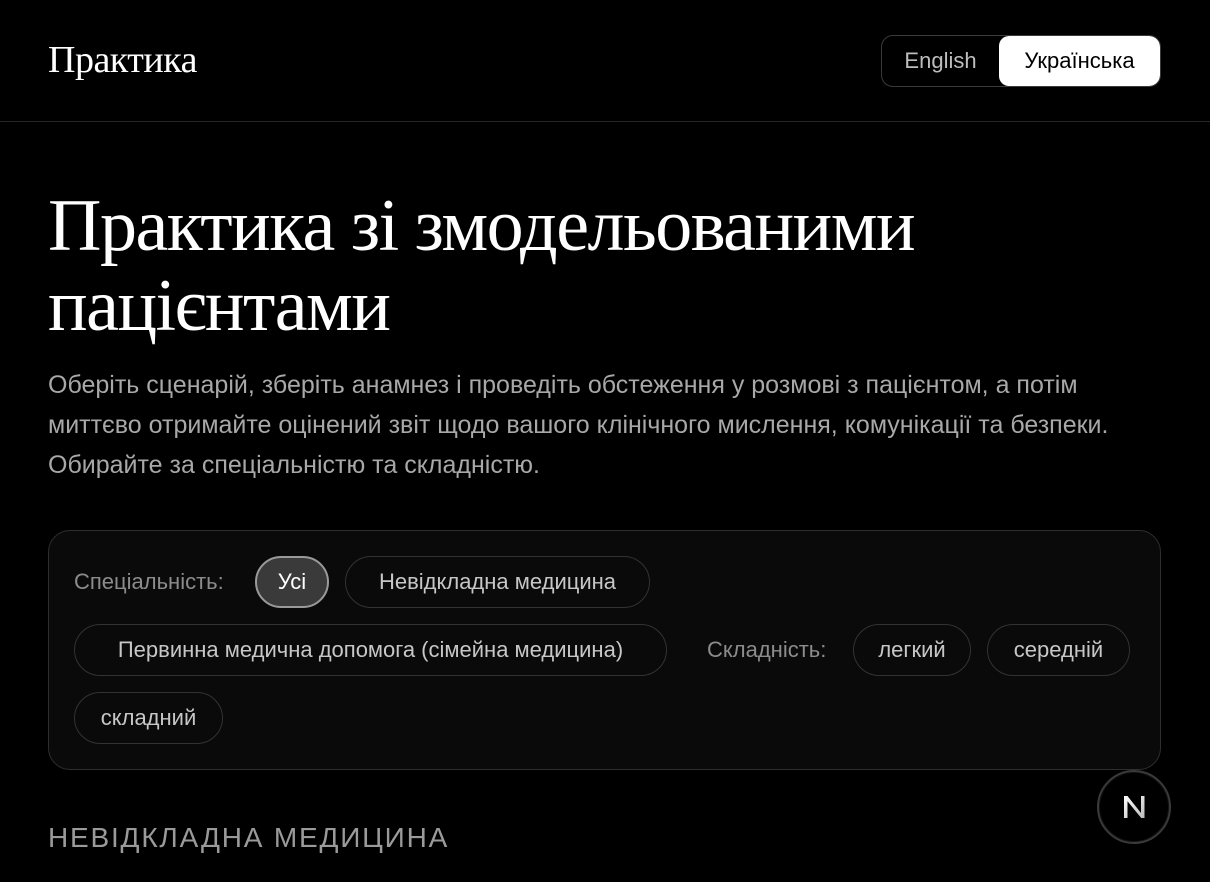 This screenshot has height=882, width=1210. Describe the element at coordinates (482, 266) in the screenshot. I see `page-title: Практика зі змодельованими пацієнтами` at that location.